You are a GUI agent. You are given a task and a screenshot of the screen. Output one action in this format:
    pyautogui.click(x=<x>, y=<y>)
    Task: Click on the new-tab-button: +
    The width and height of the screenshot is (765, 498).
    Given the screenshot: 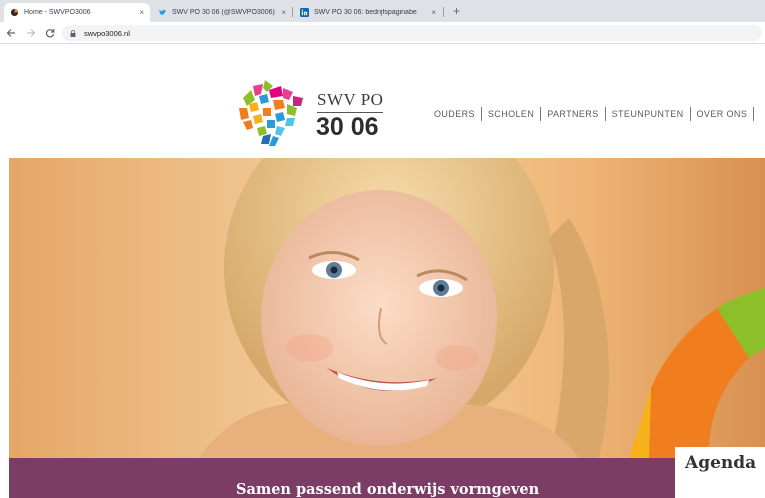 What is the action you would take?
    pyautogui.click(x=456, y=11)
    